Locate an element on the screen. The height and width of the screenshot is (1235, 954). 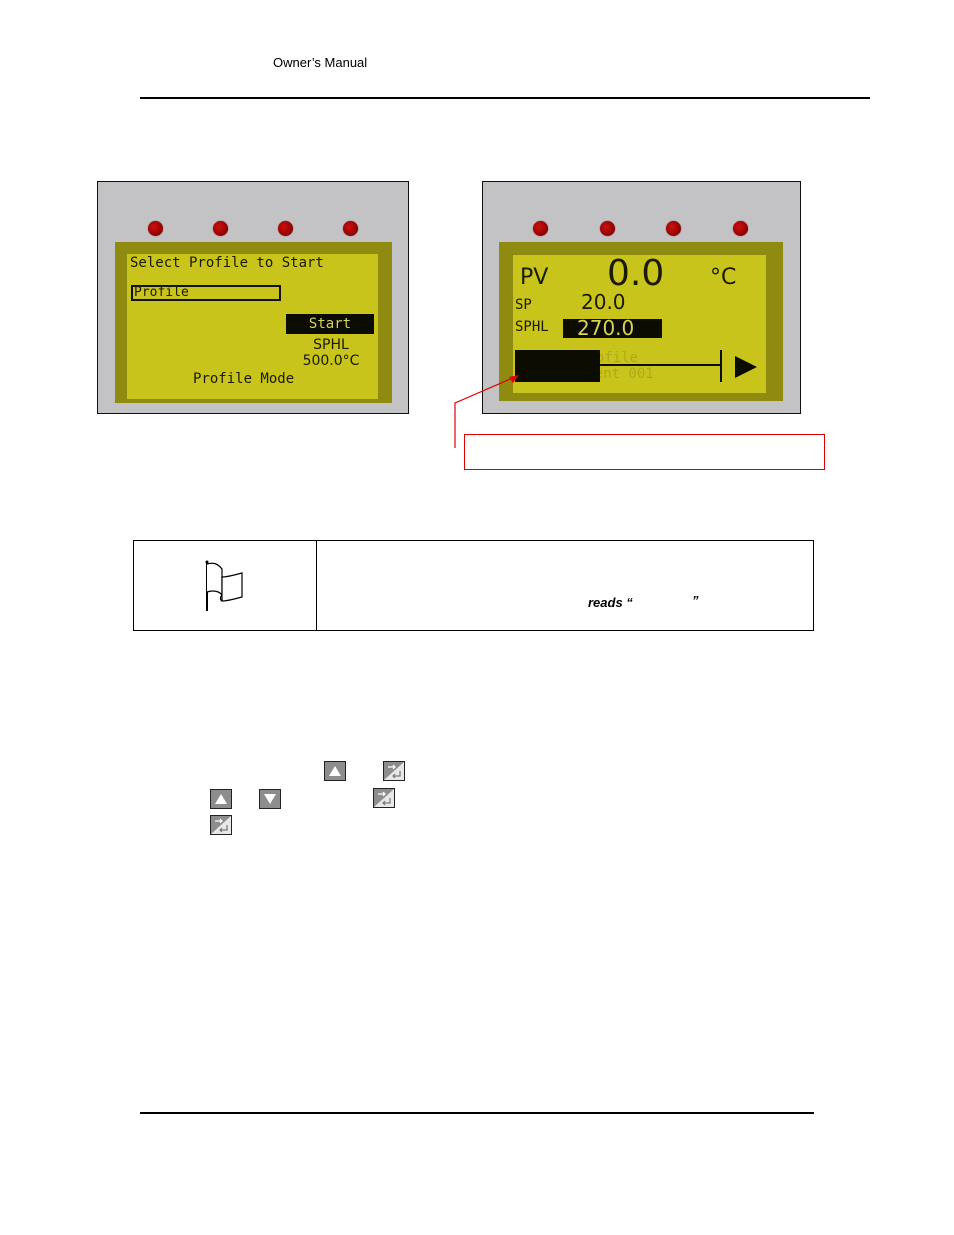
lcd-title: Select Profile to Start is located at coordinates (227, 263).